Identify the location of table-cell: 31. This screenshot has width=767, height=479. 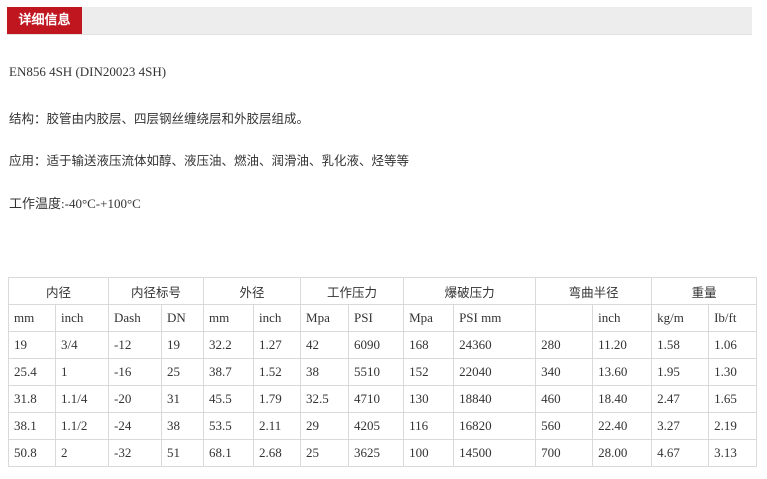
(183, 399).